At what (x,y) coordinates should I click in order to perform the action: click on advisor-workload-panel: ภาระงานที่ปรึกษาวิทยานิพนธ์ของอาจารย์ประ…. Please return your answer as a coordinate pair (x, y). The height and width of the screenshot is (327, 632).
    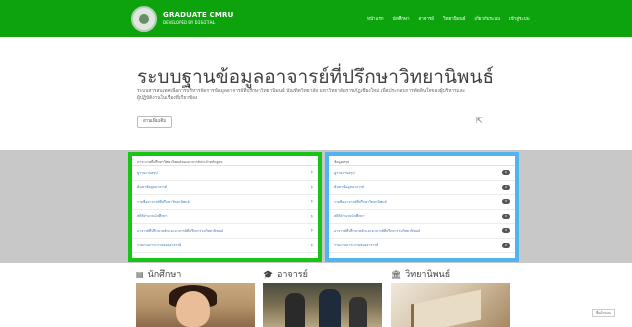
    Looking at the image, I should click on (225, 207).